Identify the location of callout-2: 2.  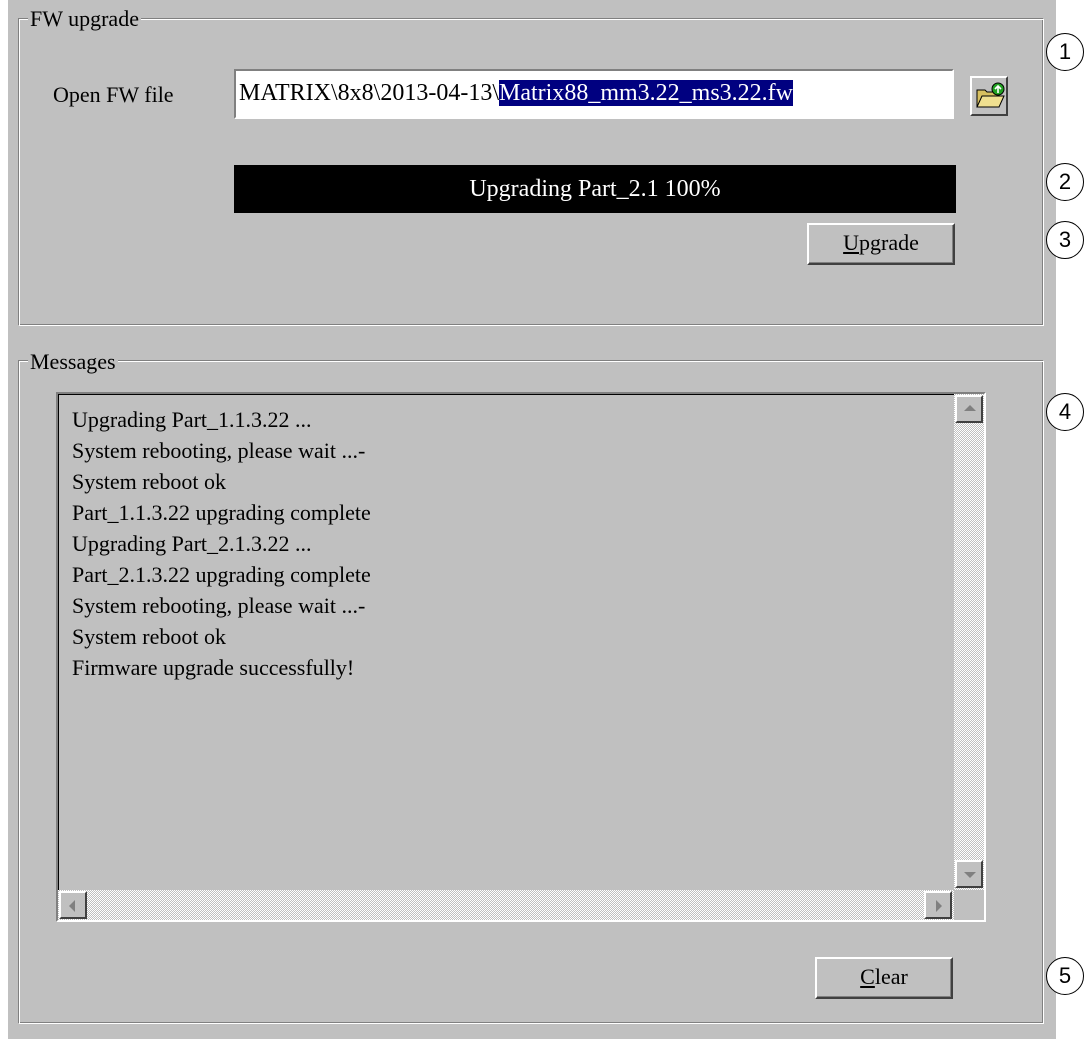
(1065, 182).